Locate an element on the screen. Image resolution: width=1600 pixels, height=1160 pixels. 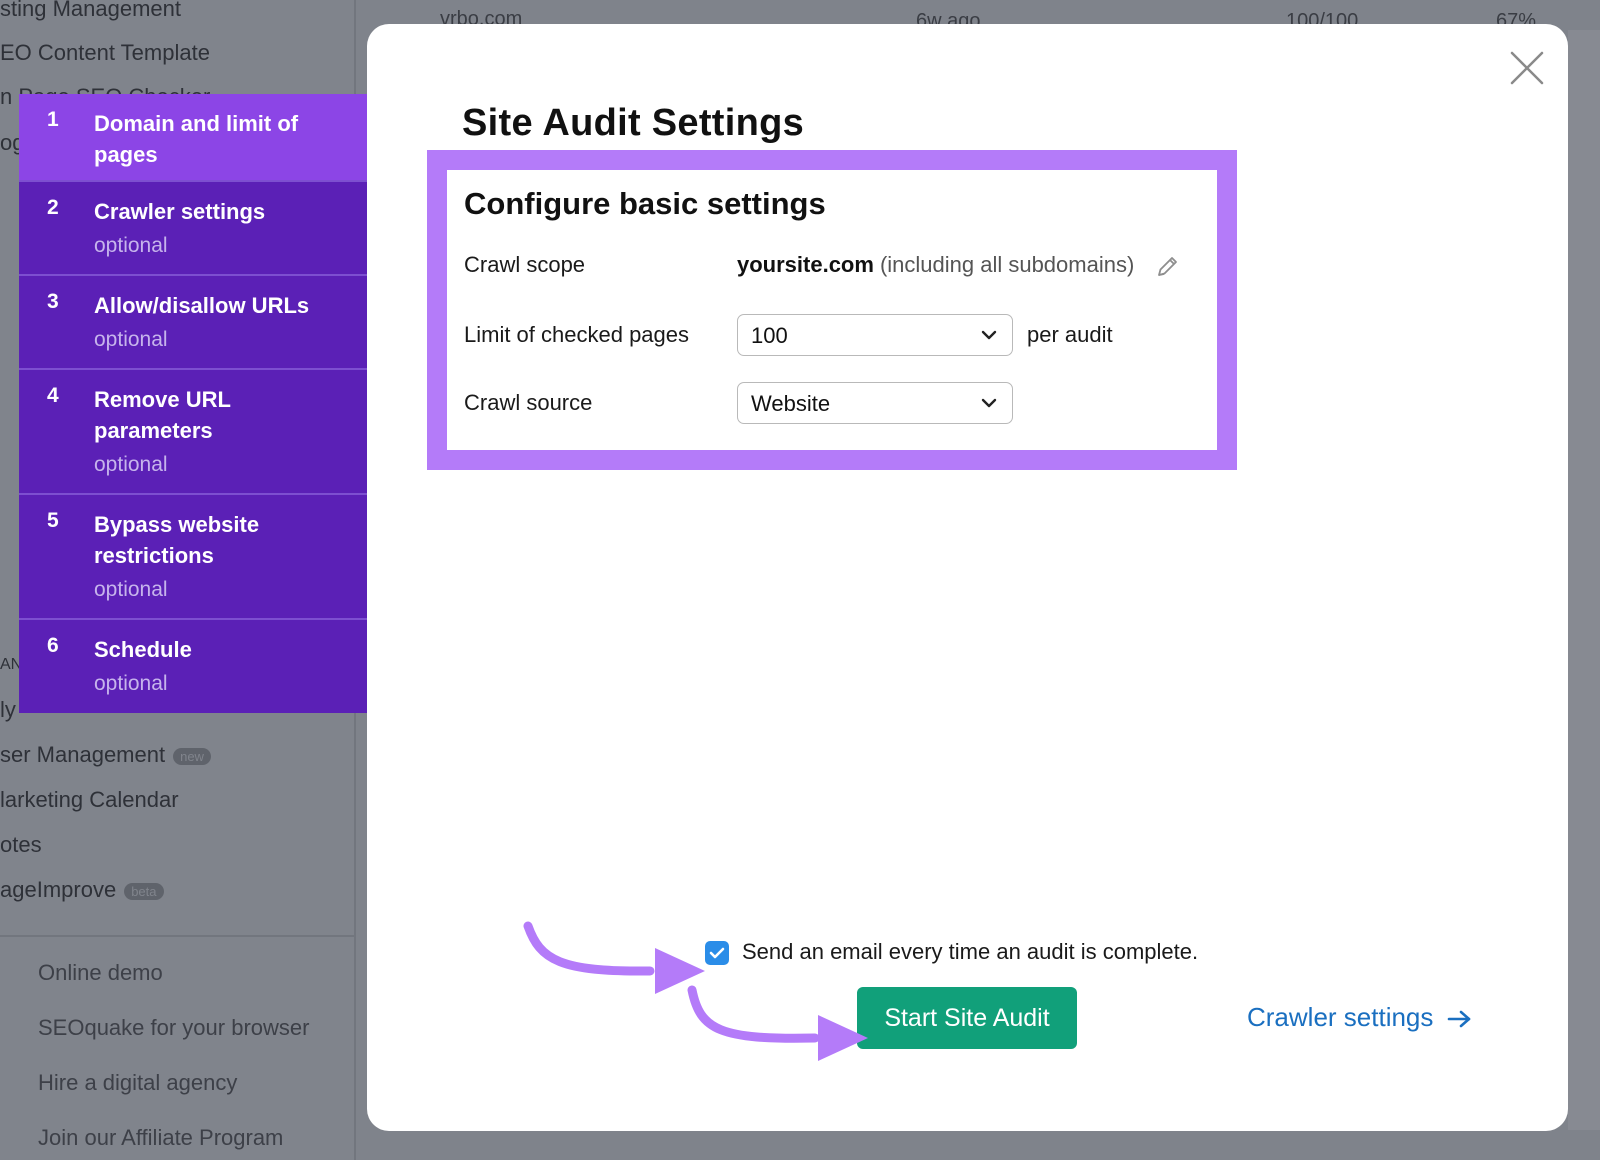
step-number: 2 is located at coordinates (53, 207).